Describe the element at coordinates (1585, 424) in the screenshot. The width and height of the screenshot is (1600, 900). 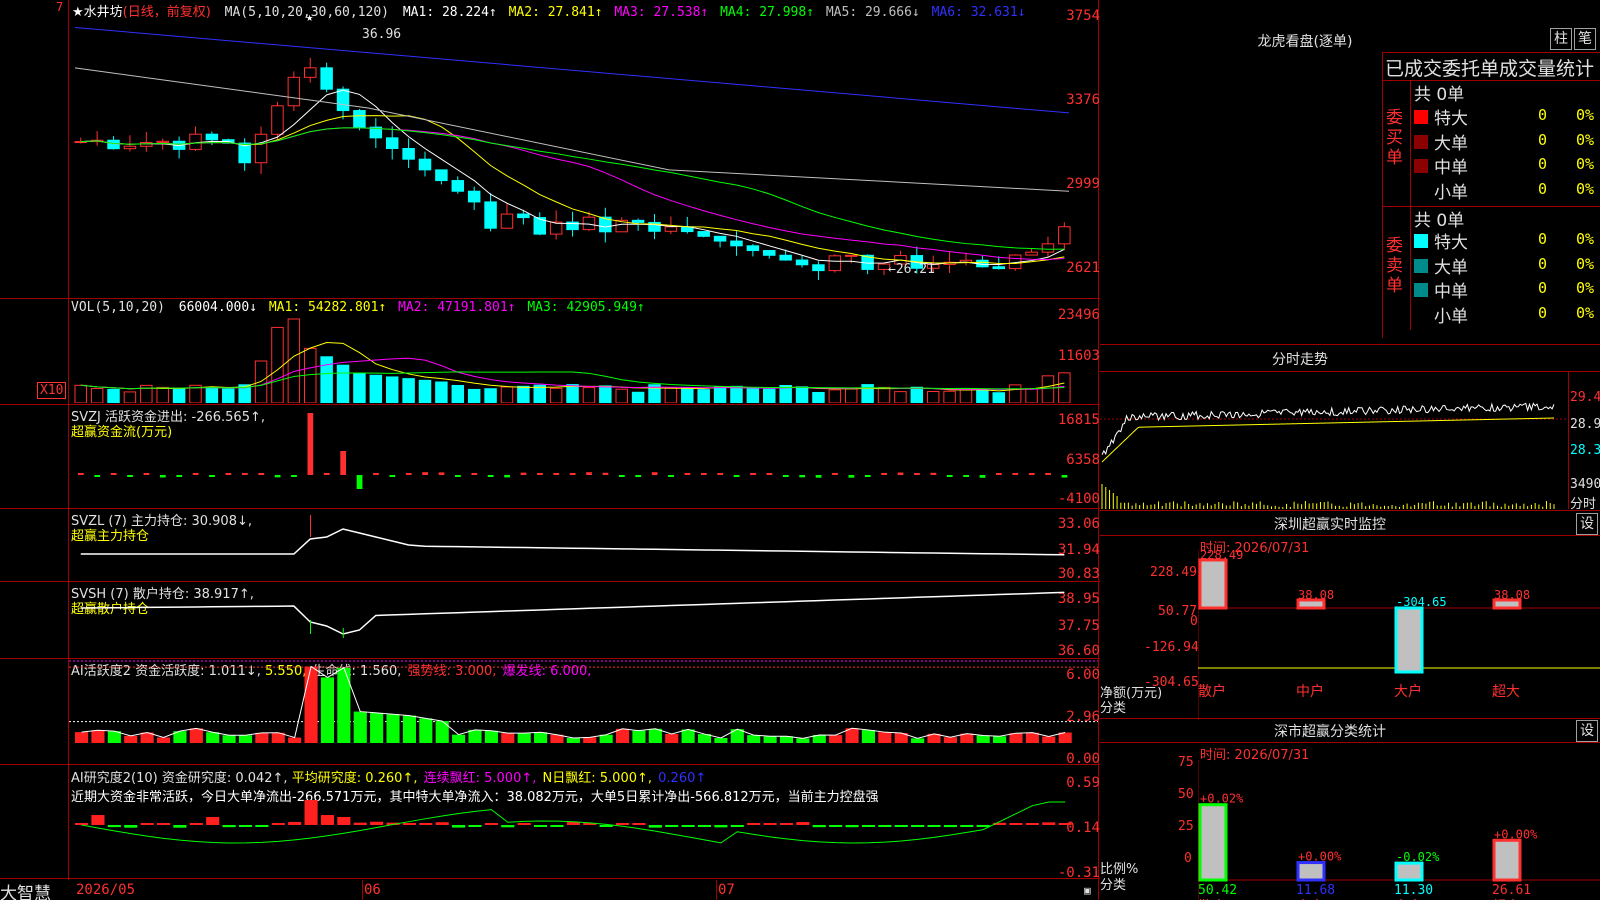
I see `intraday-tick-2: 28.92` at that location.